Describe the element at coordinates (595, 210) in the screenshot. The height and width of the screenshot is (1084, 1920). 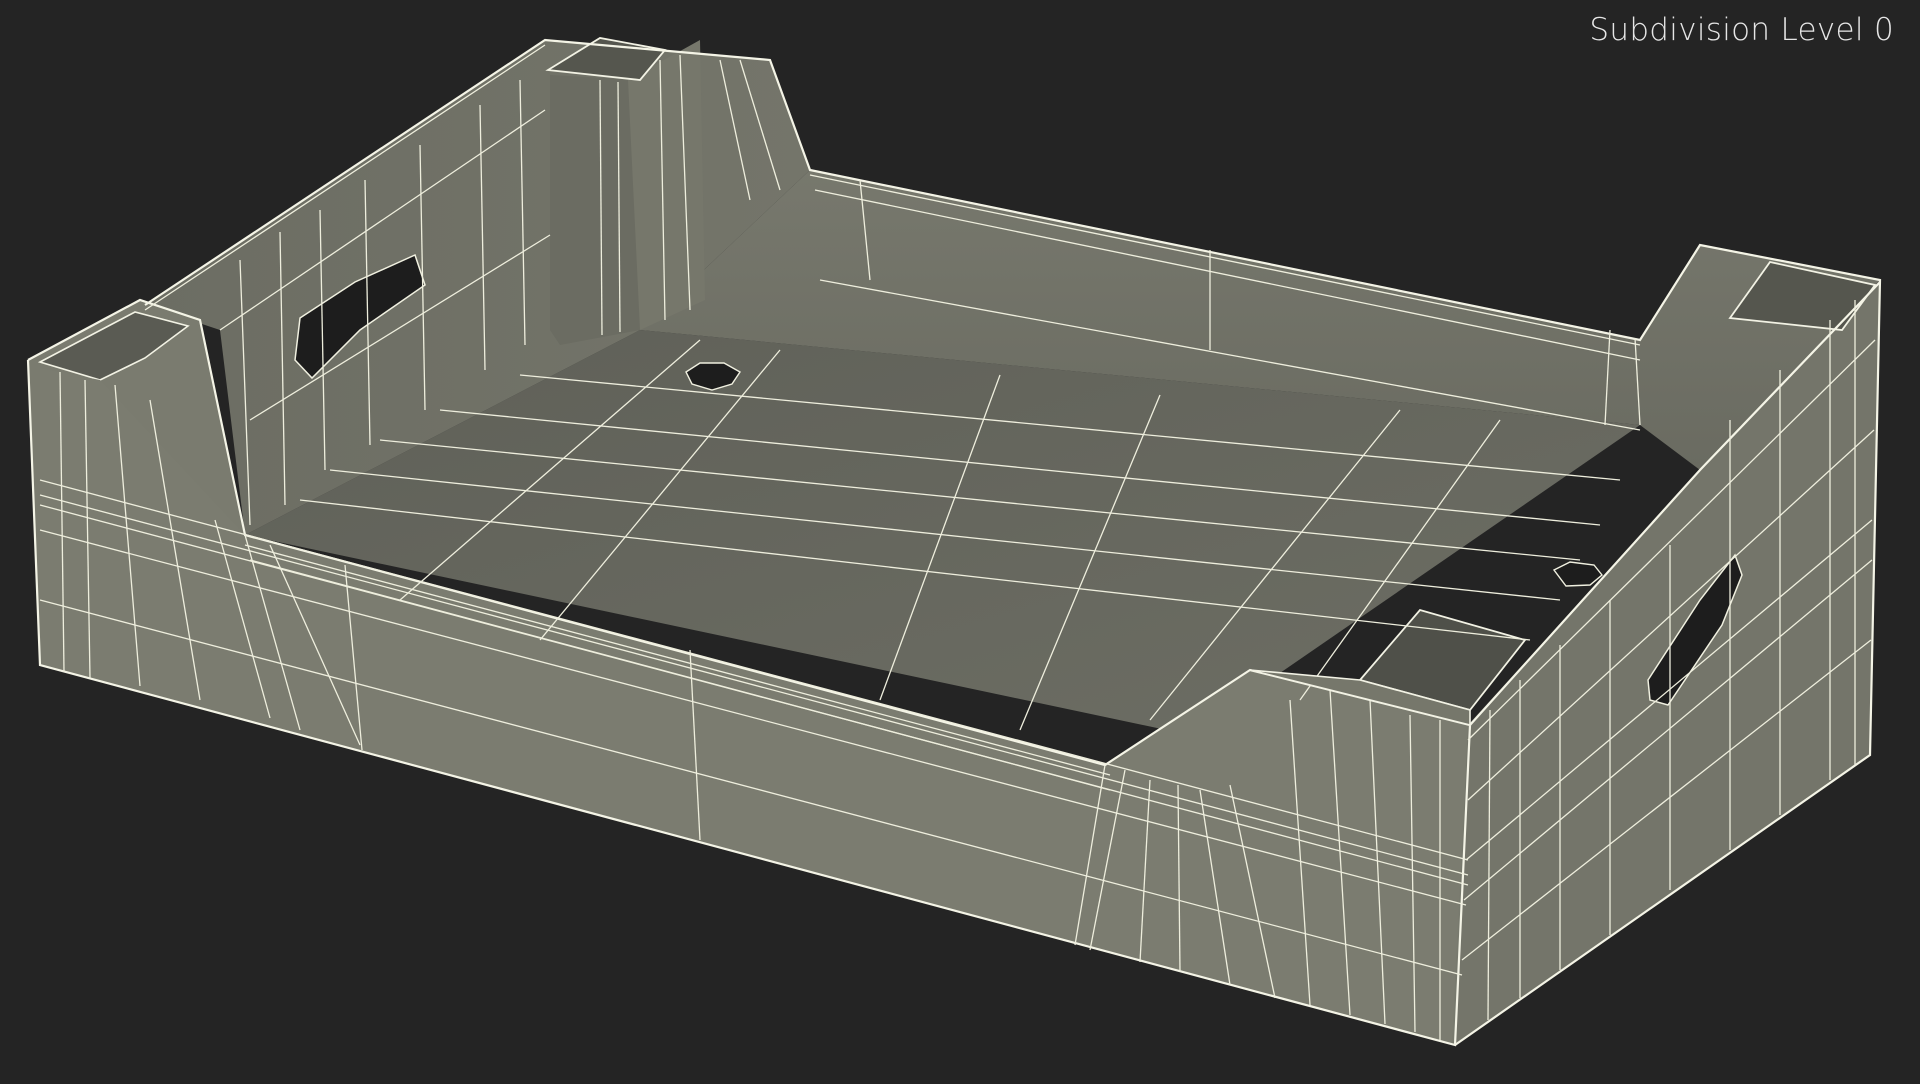
I see `crate-corner-post-back` at that location.